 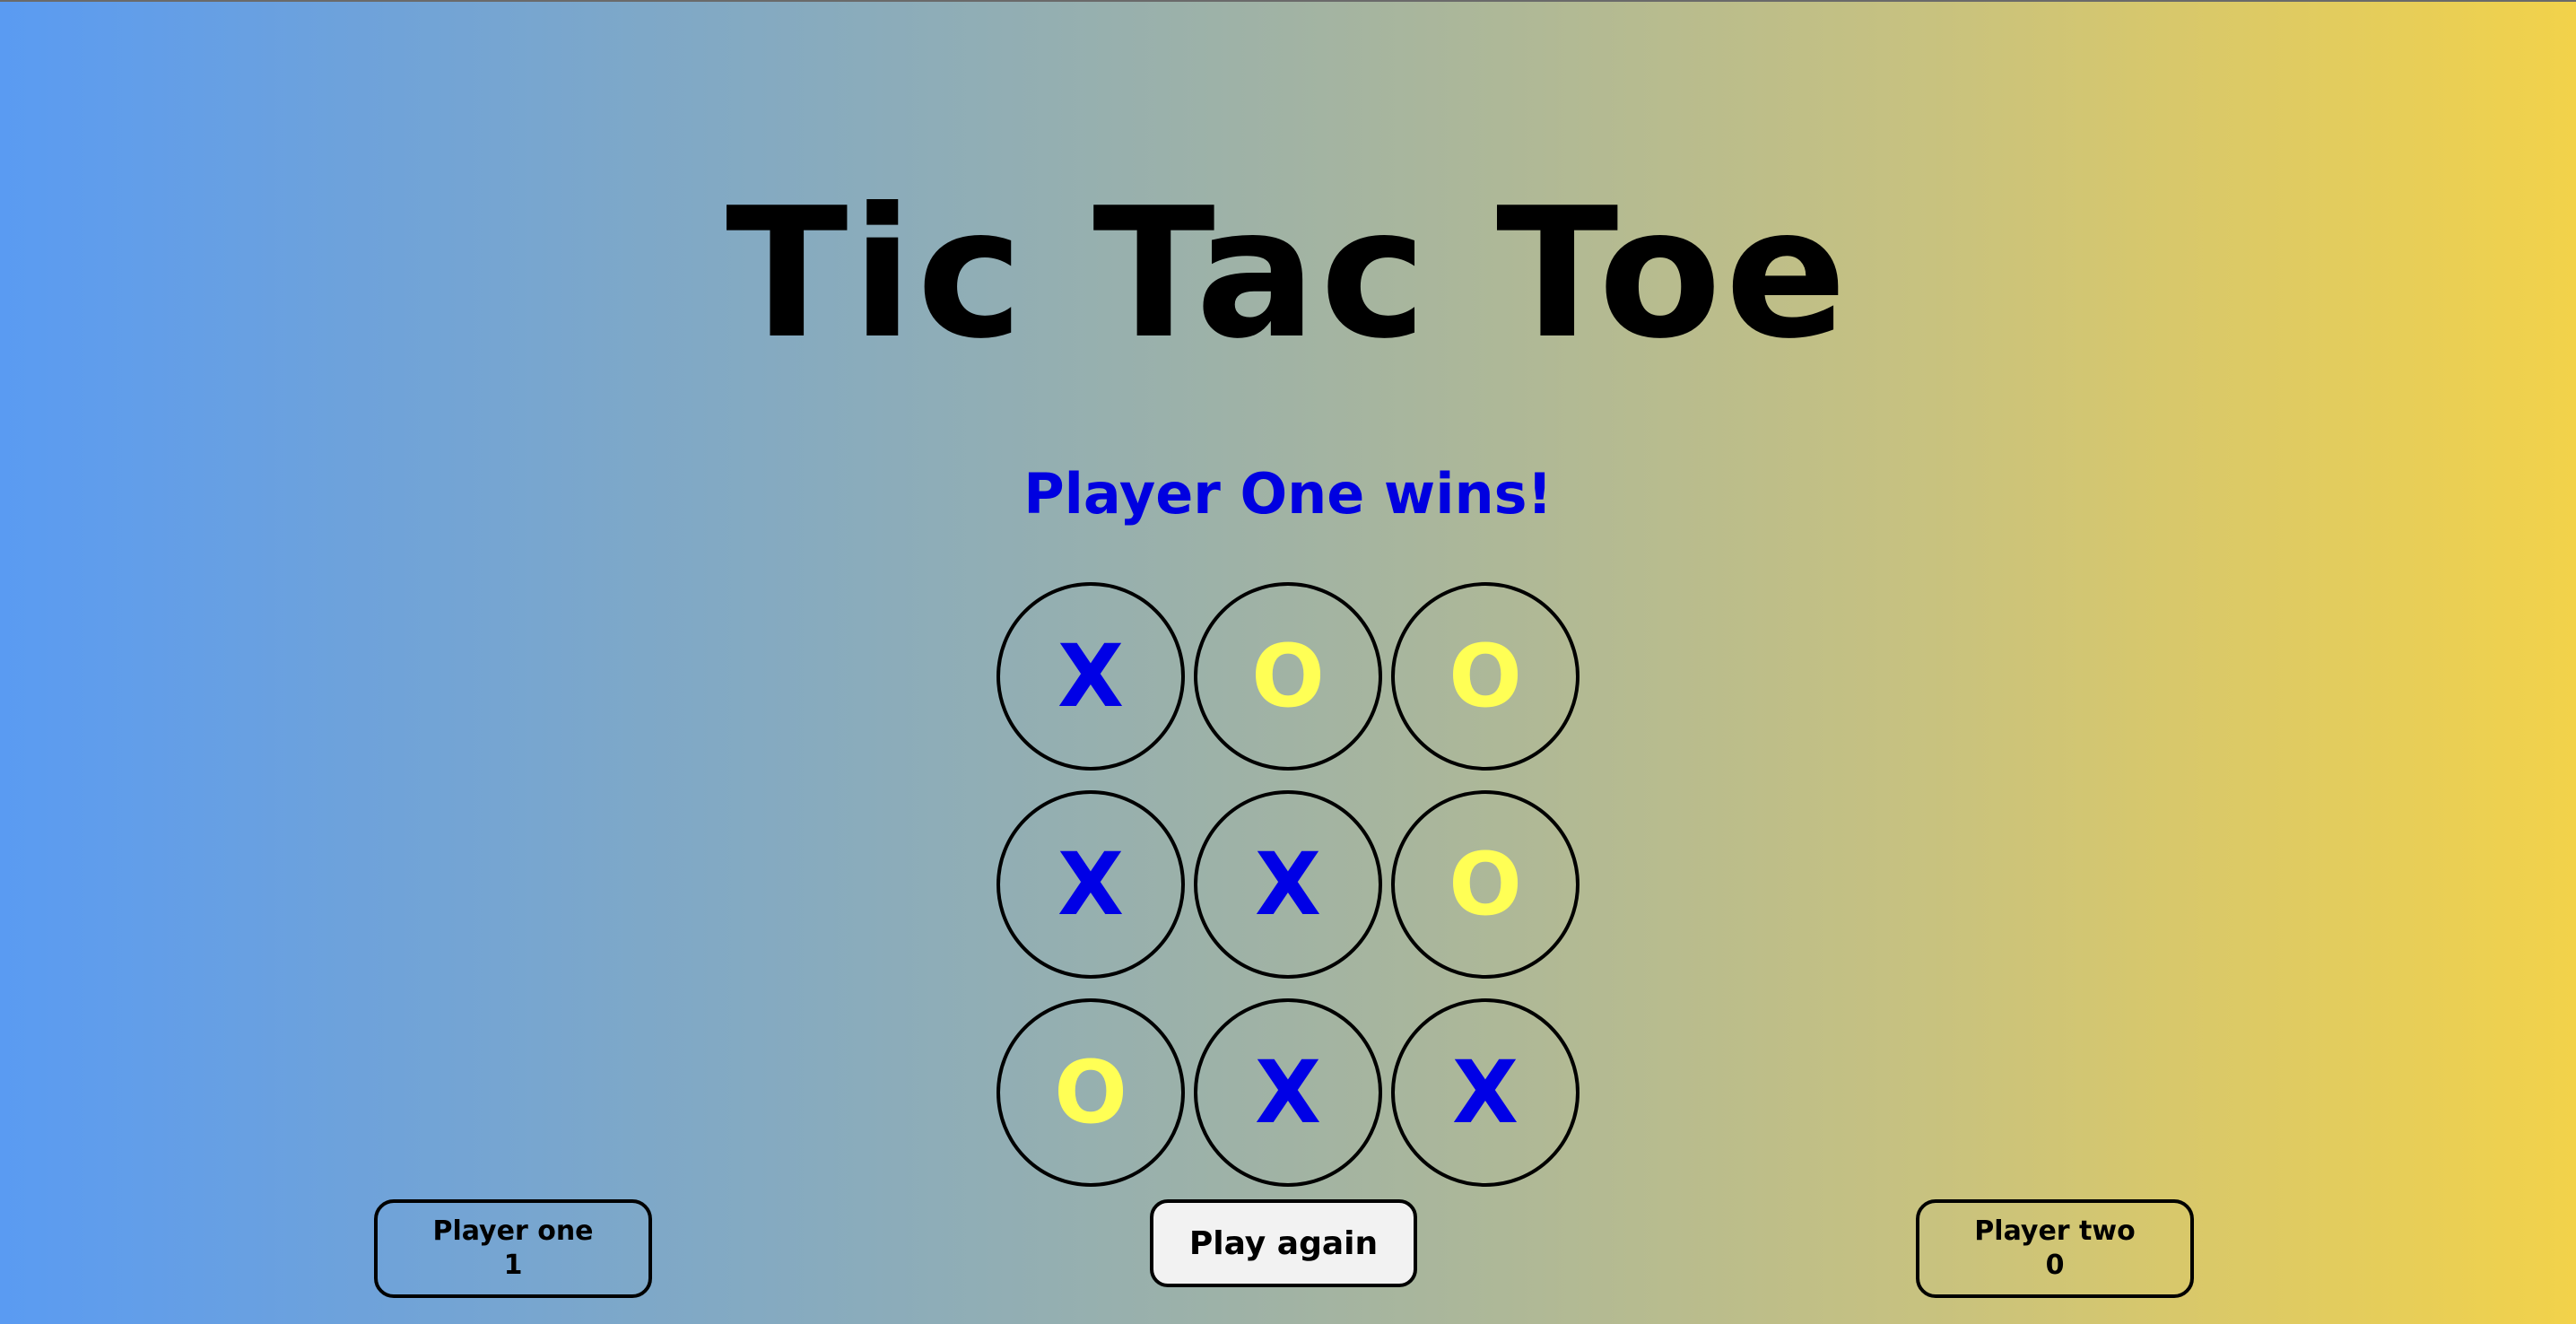 What do you see at coordinates (2055, 1265) in the screenshot?
I see `player-two-score: 0` at bounding box center [2055, 1265].